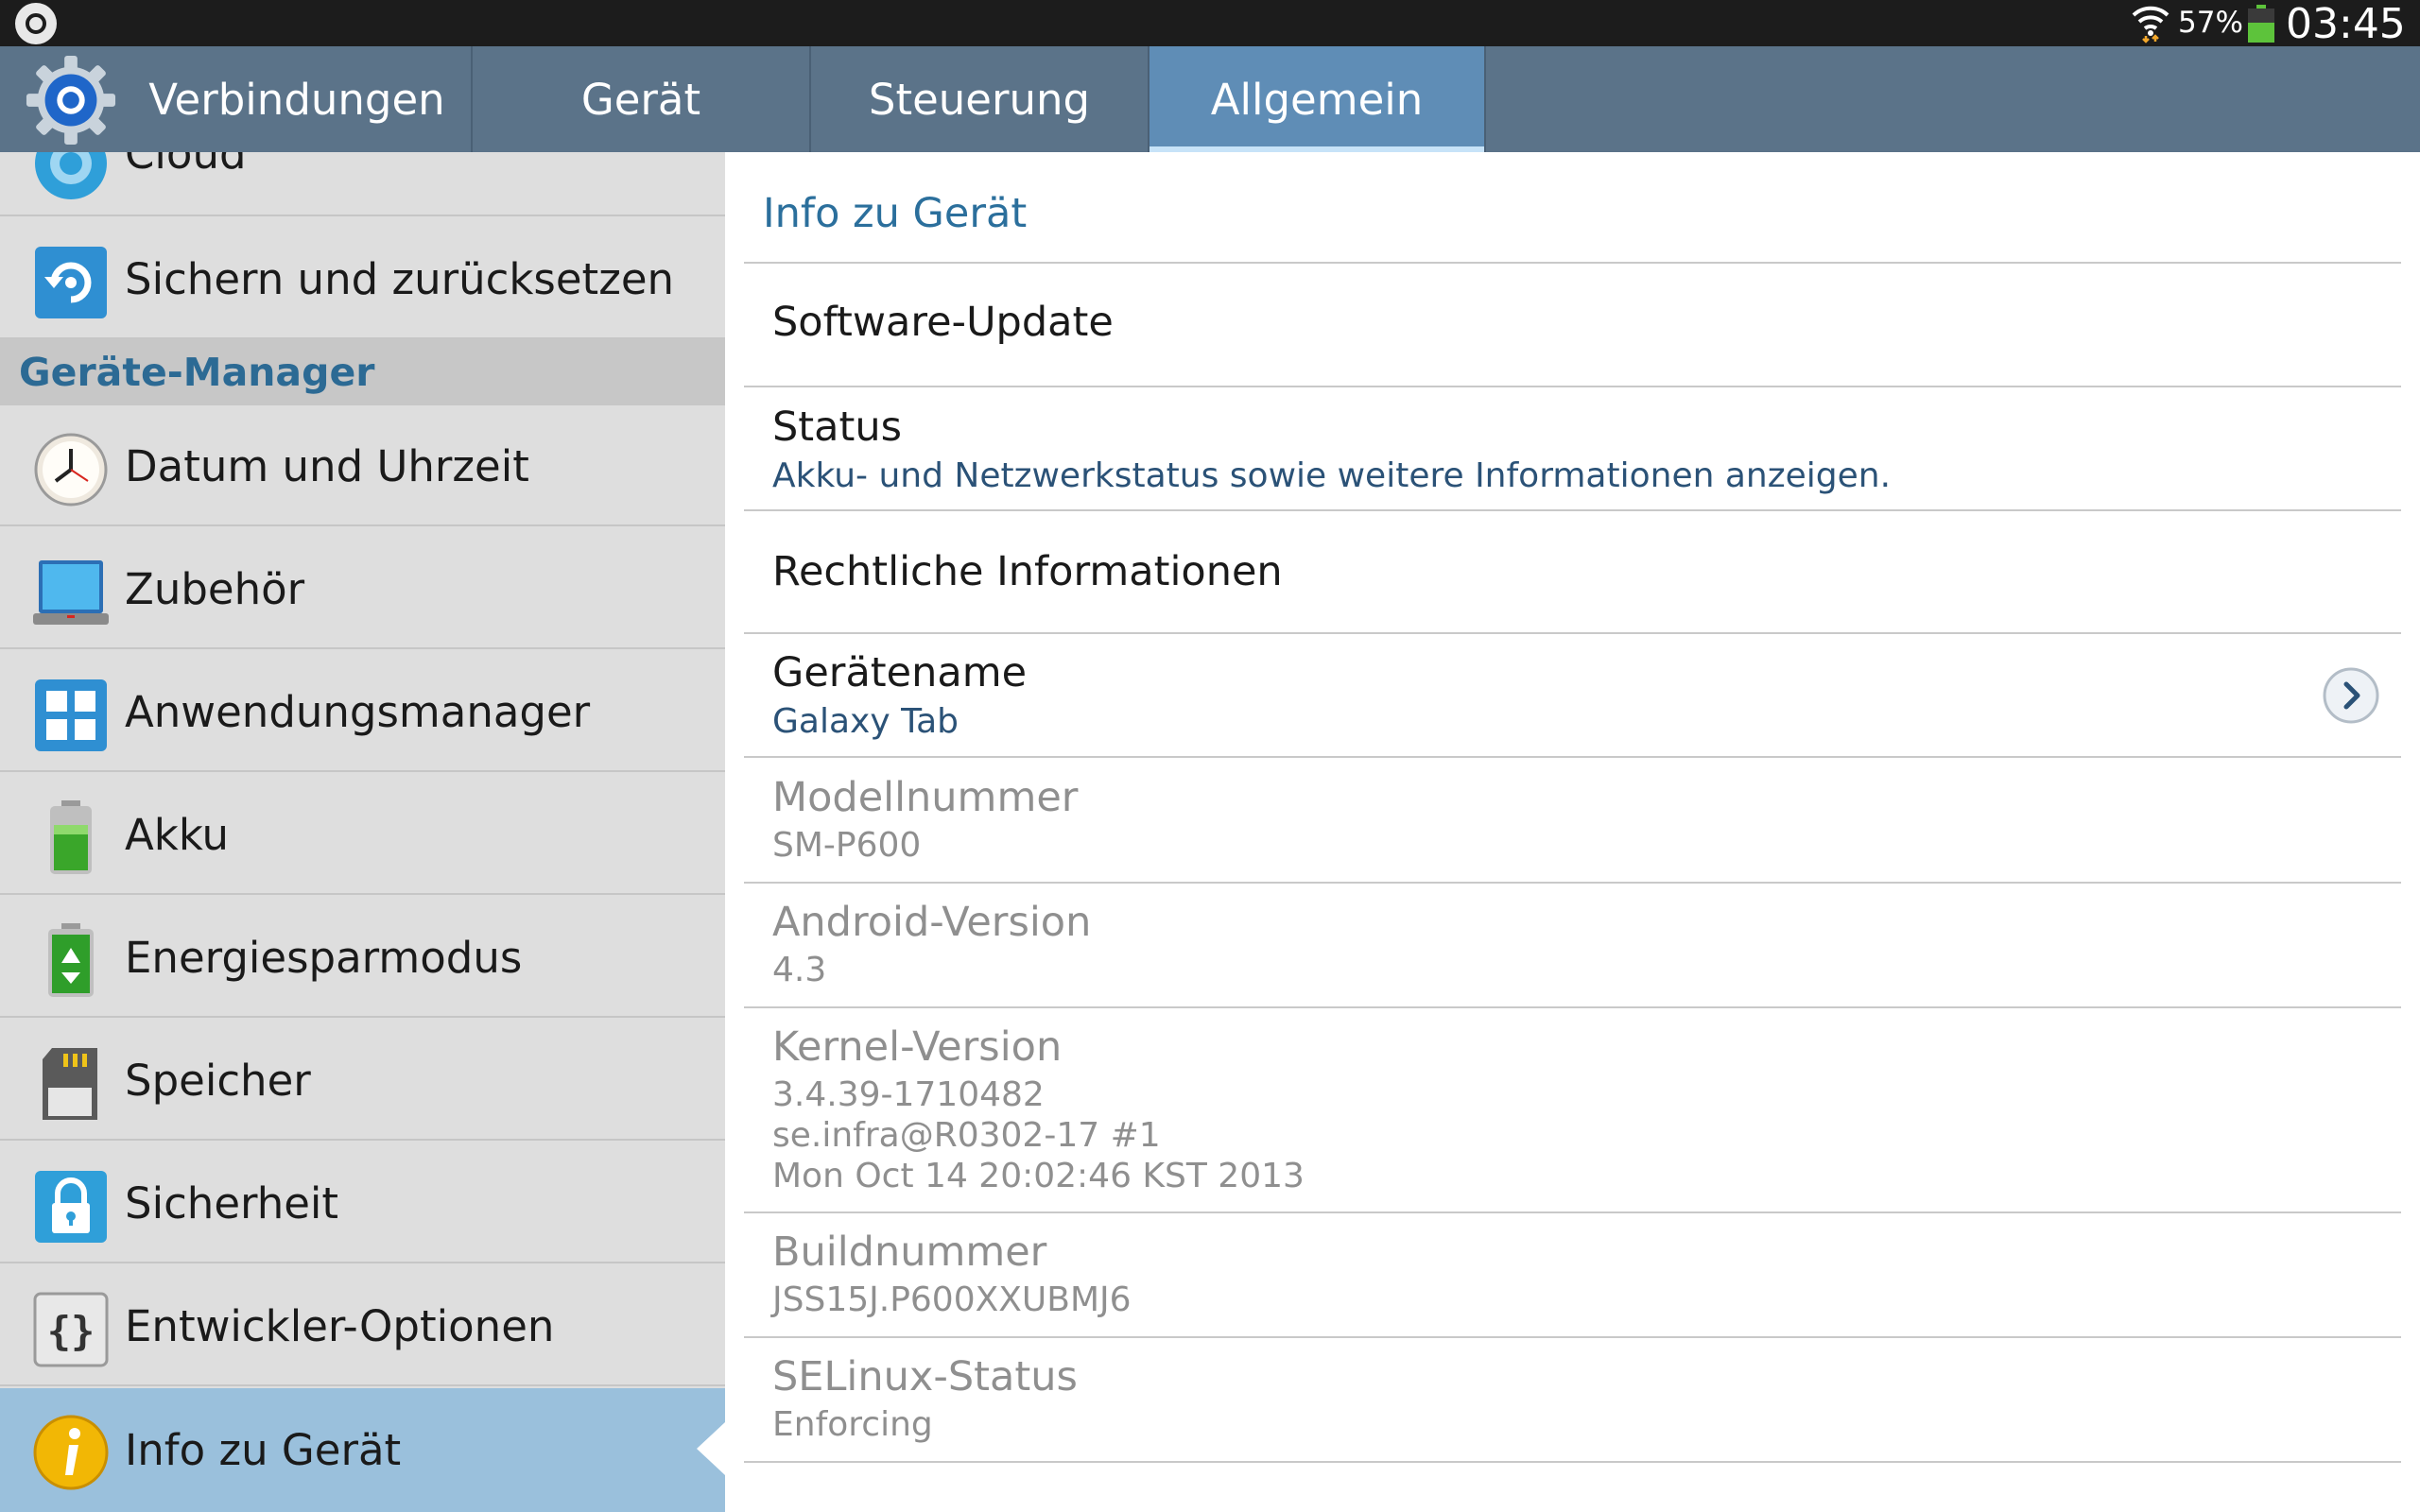 The width and height of the screenshot is (2420, 1512). I want to click on sidebar-item-date-time: Datum und Uhrzeit, so click(362, 465).